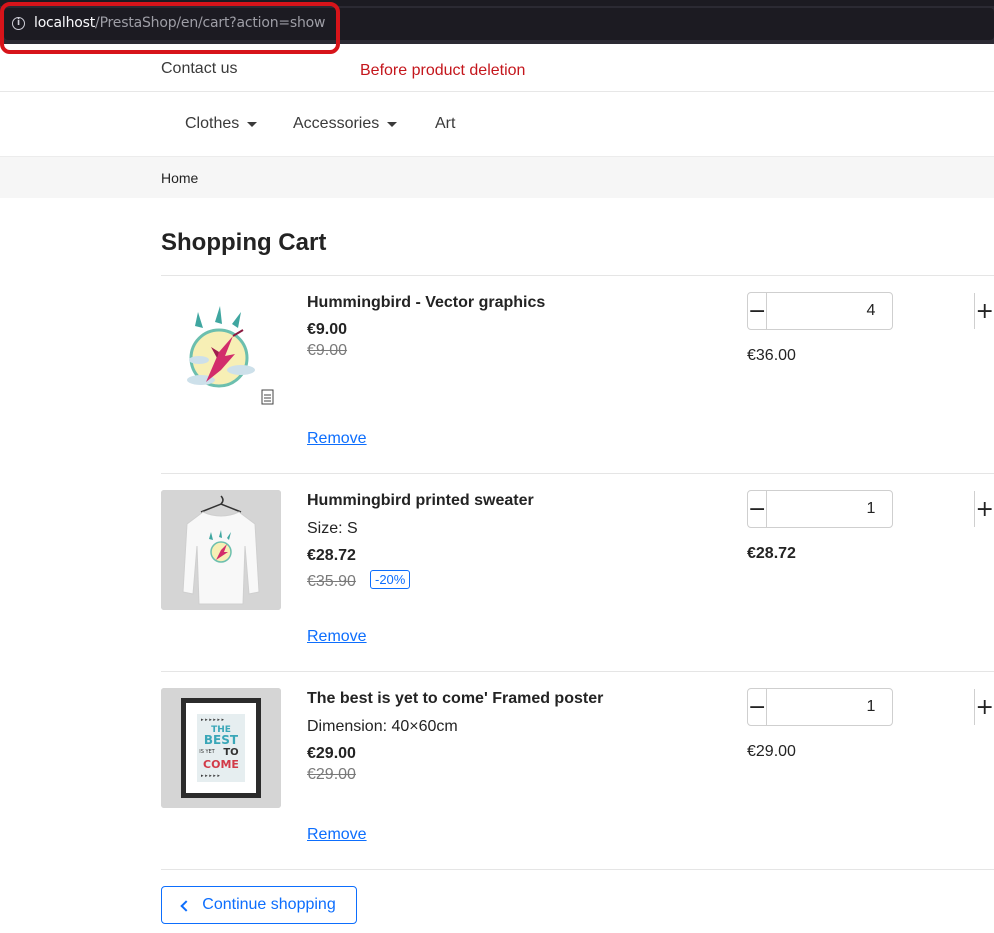 The height and width of the screenshot is (933, 994). Describe the element at coordinates (244, 242) in the screenshot. I see `page-title: Shopping Cart` at that location.